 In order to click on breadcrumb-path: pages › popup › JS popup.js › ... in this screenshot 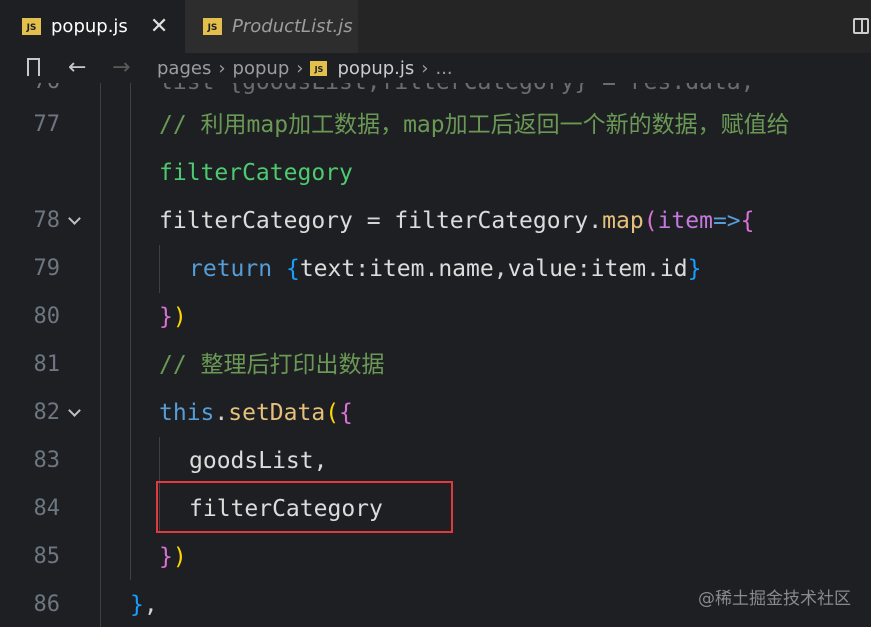, I will do `click(305, 68)`.